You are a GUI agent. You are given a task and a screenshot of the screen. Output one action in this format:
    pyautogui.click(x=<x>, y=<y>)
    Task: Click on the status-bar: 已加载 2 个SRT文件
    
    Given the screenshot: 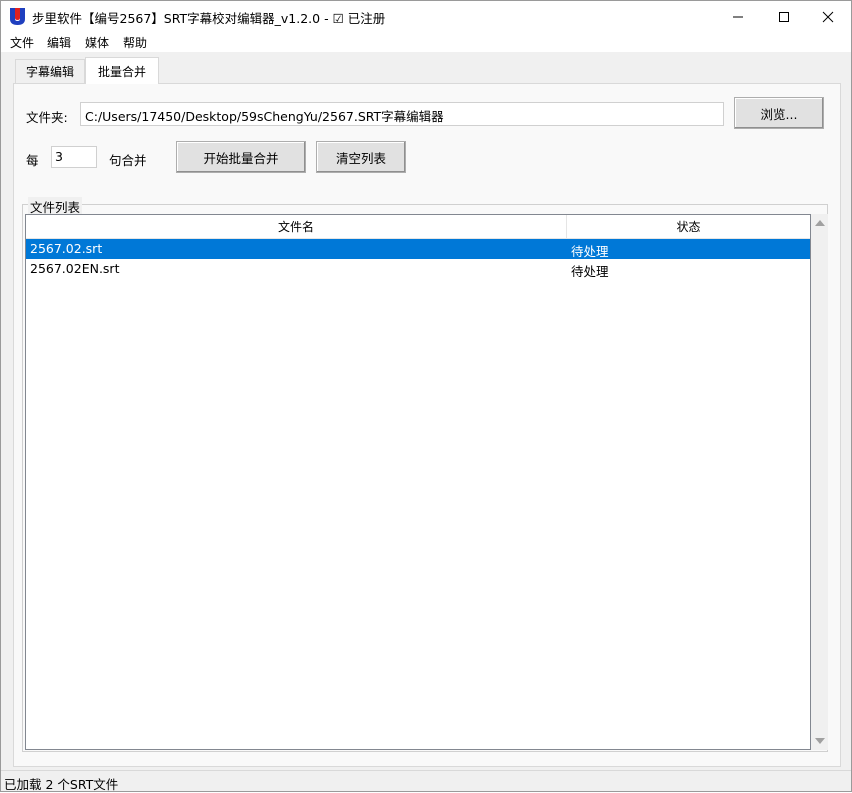 What is the action you would take?
    pyautogui.click(x=426, y=781)
    